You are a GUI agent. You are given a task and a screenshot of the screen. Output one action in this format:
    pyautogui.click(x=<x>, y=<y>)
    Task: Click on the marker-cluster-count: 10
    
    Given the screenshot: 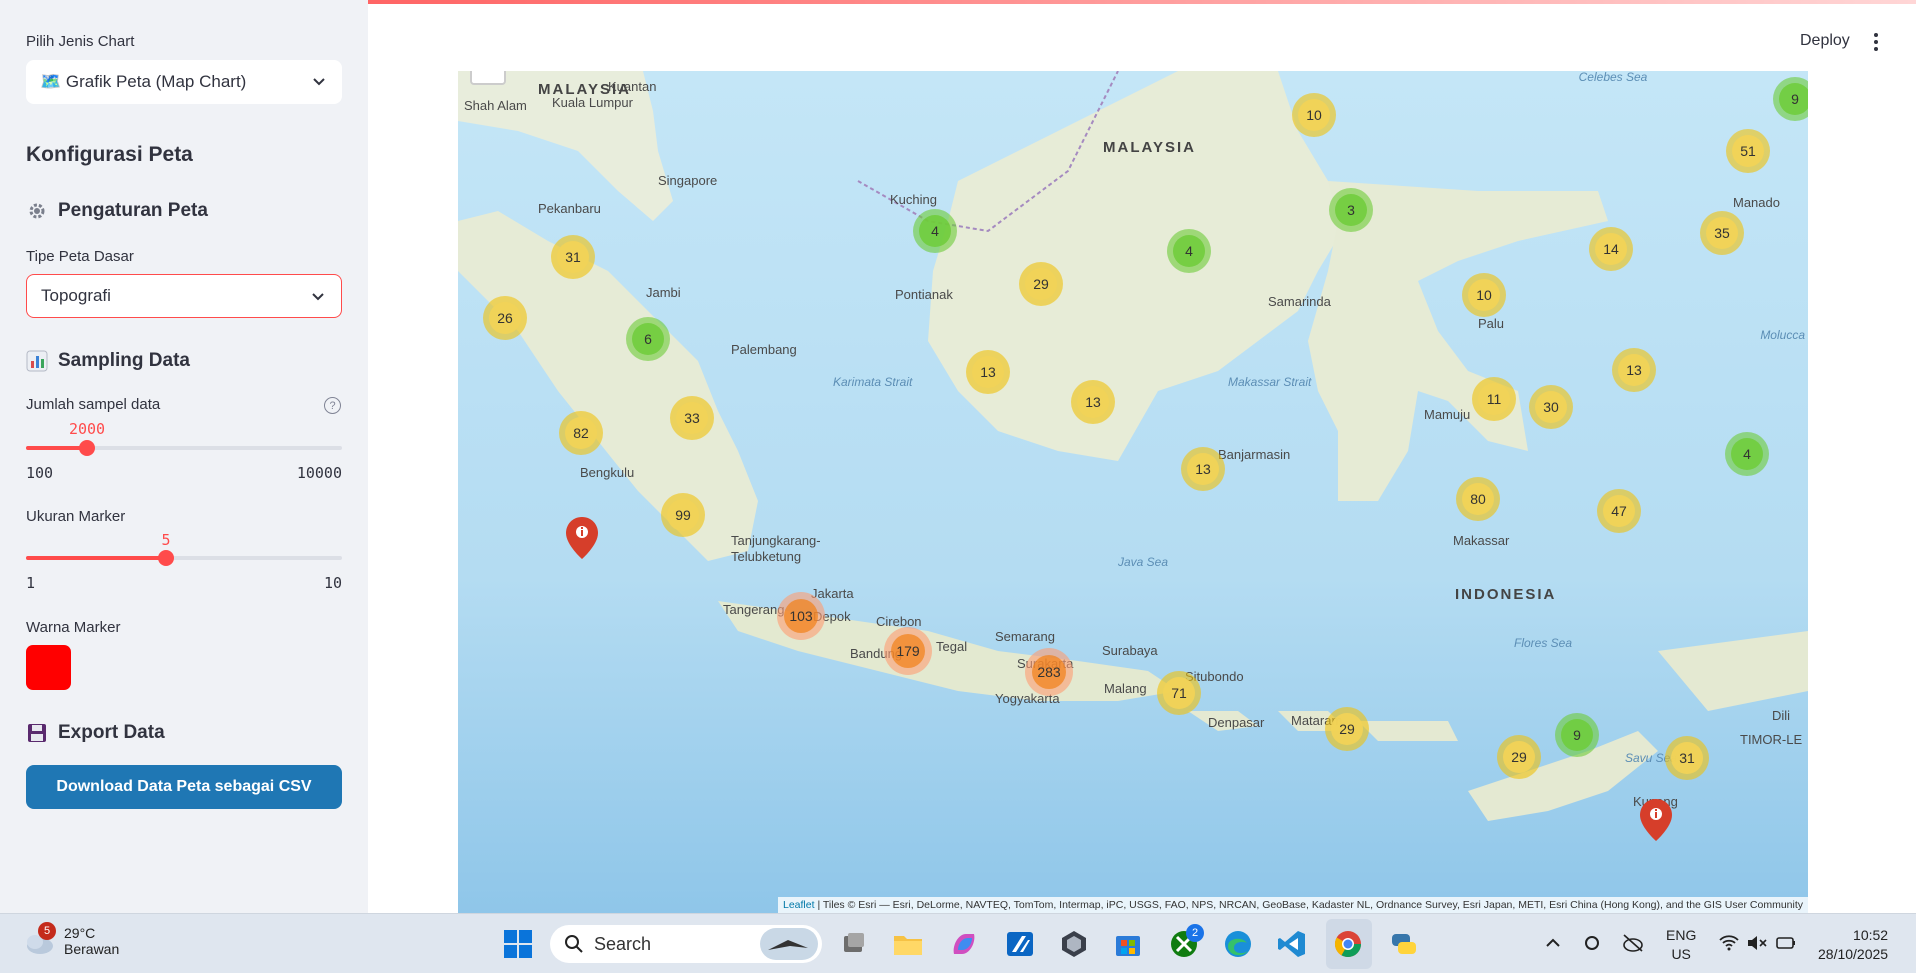 What is the action you would take?
    pyautogui.click(x=1314, y=115)
    